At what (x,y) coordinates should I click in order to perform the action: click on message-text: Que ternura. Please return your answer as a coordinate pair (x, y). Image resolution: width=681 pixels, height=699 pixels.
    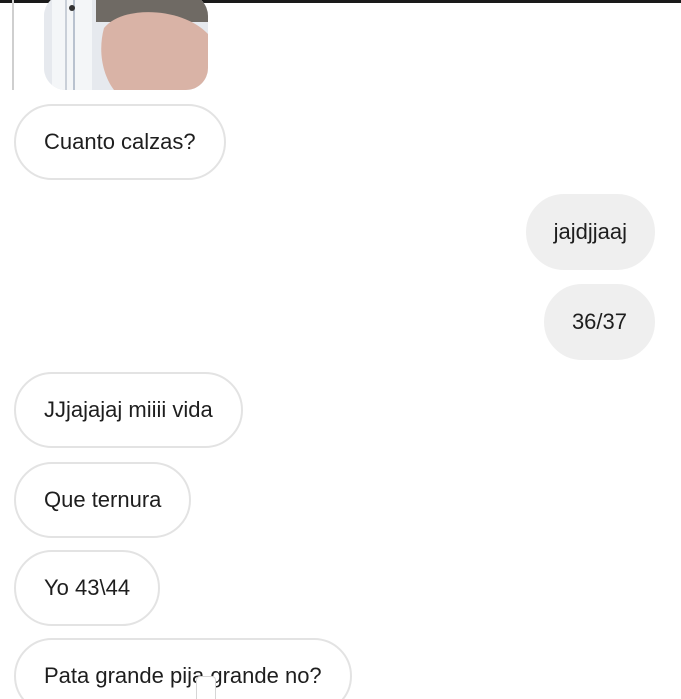
    Looking at the image, I should click on (103, 499).